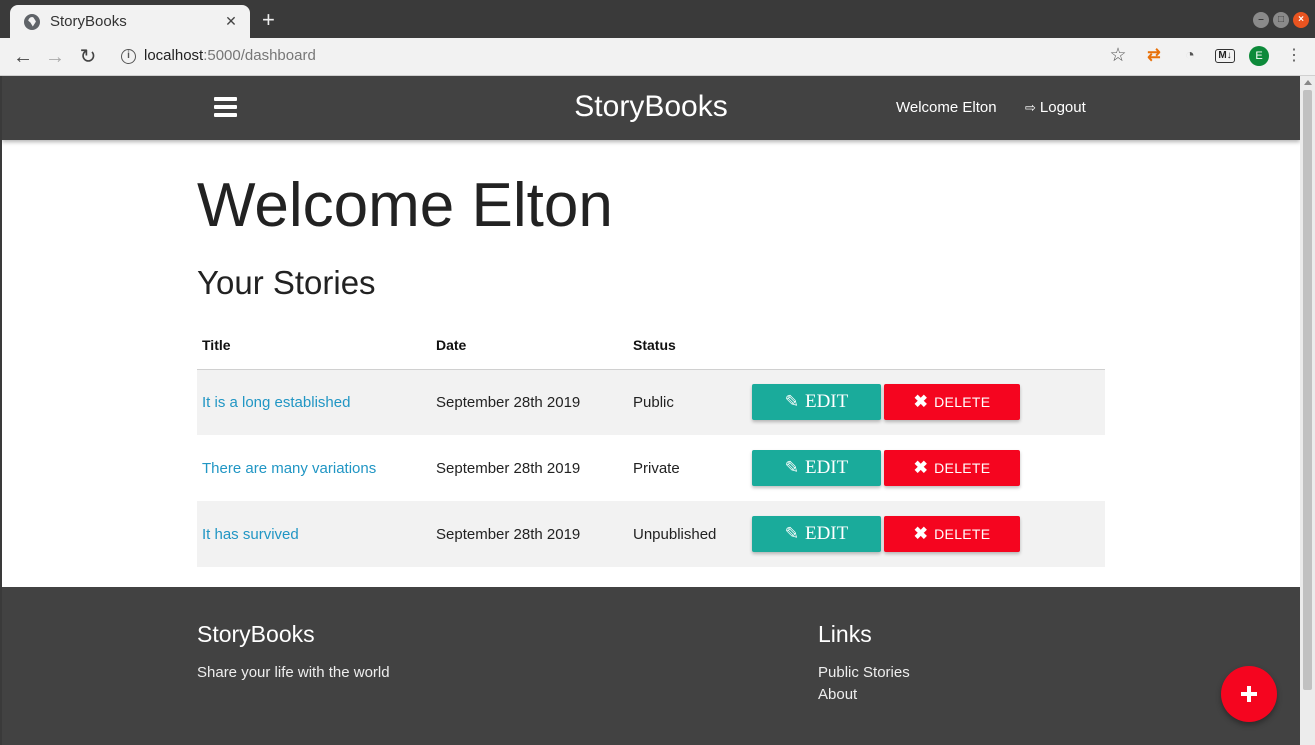  Describe the element at coordinates (864, 672) in the screenshot. I see `footer-link-public-stories: Public Stories` at that location.